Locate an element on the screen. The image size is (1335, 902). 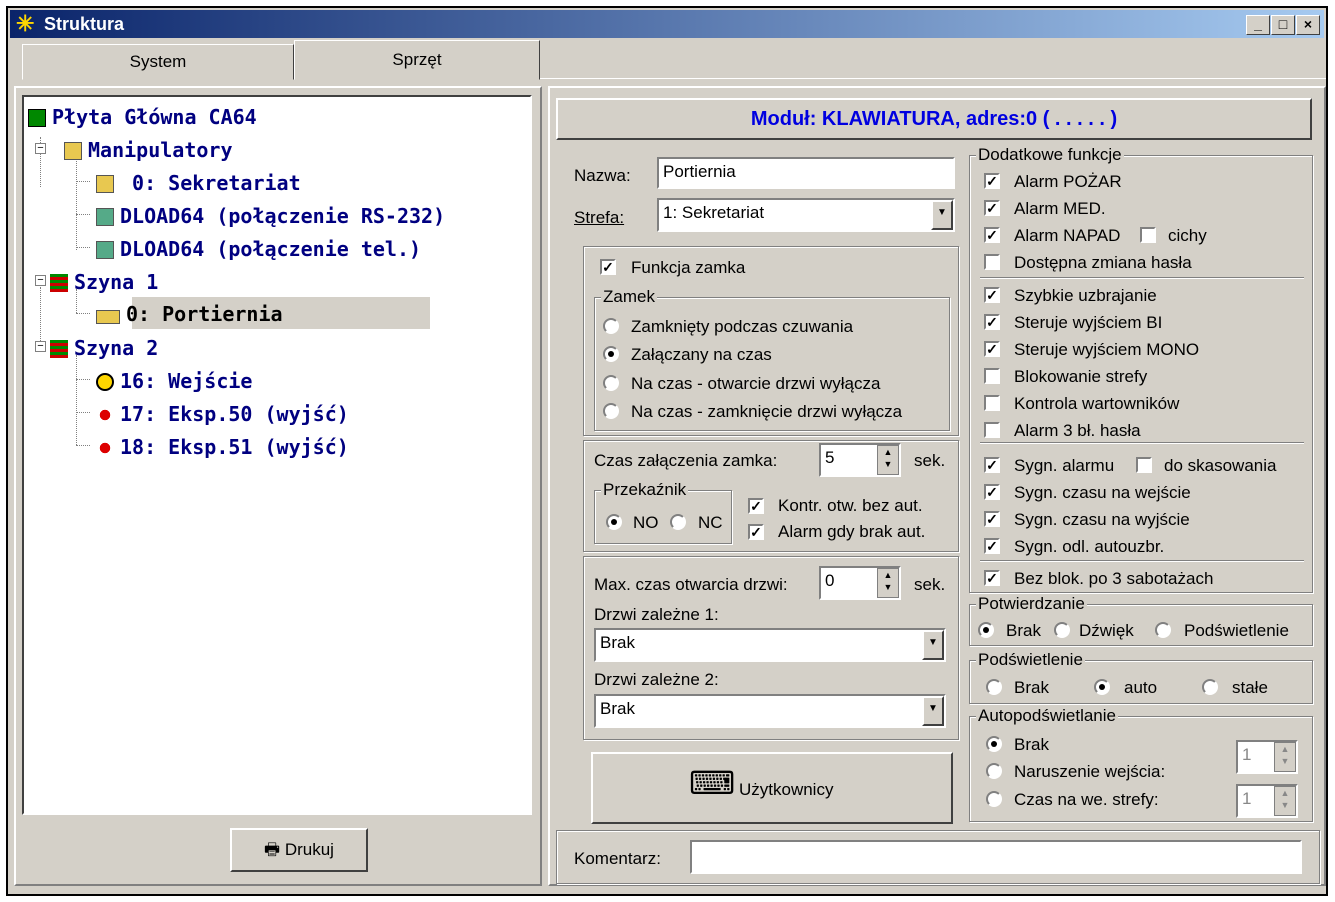
extra-function-label: Sygn. czasu na wejście is located at coordinates (1102, 492).